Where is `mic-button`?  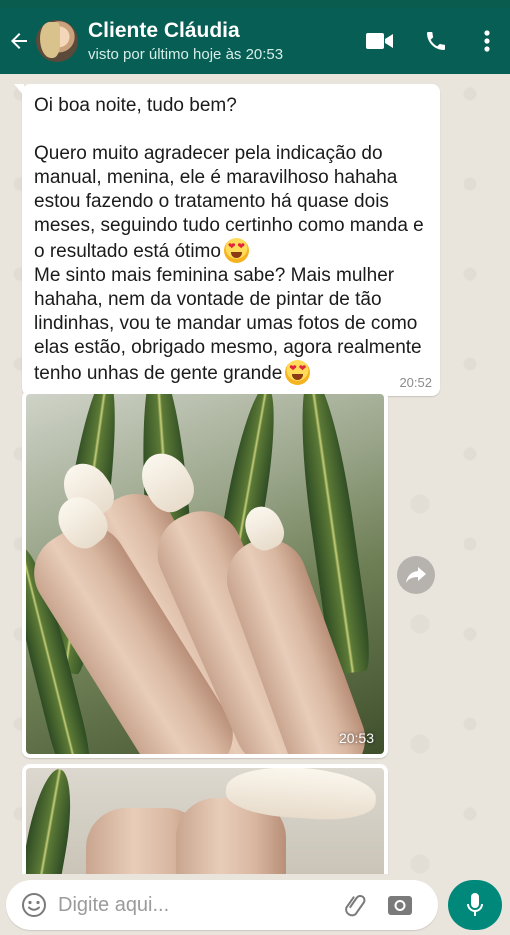 mic-button is located at coordinates (475, 905).